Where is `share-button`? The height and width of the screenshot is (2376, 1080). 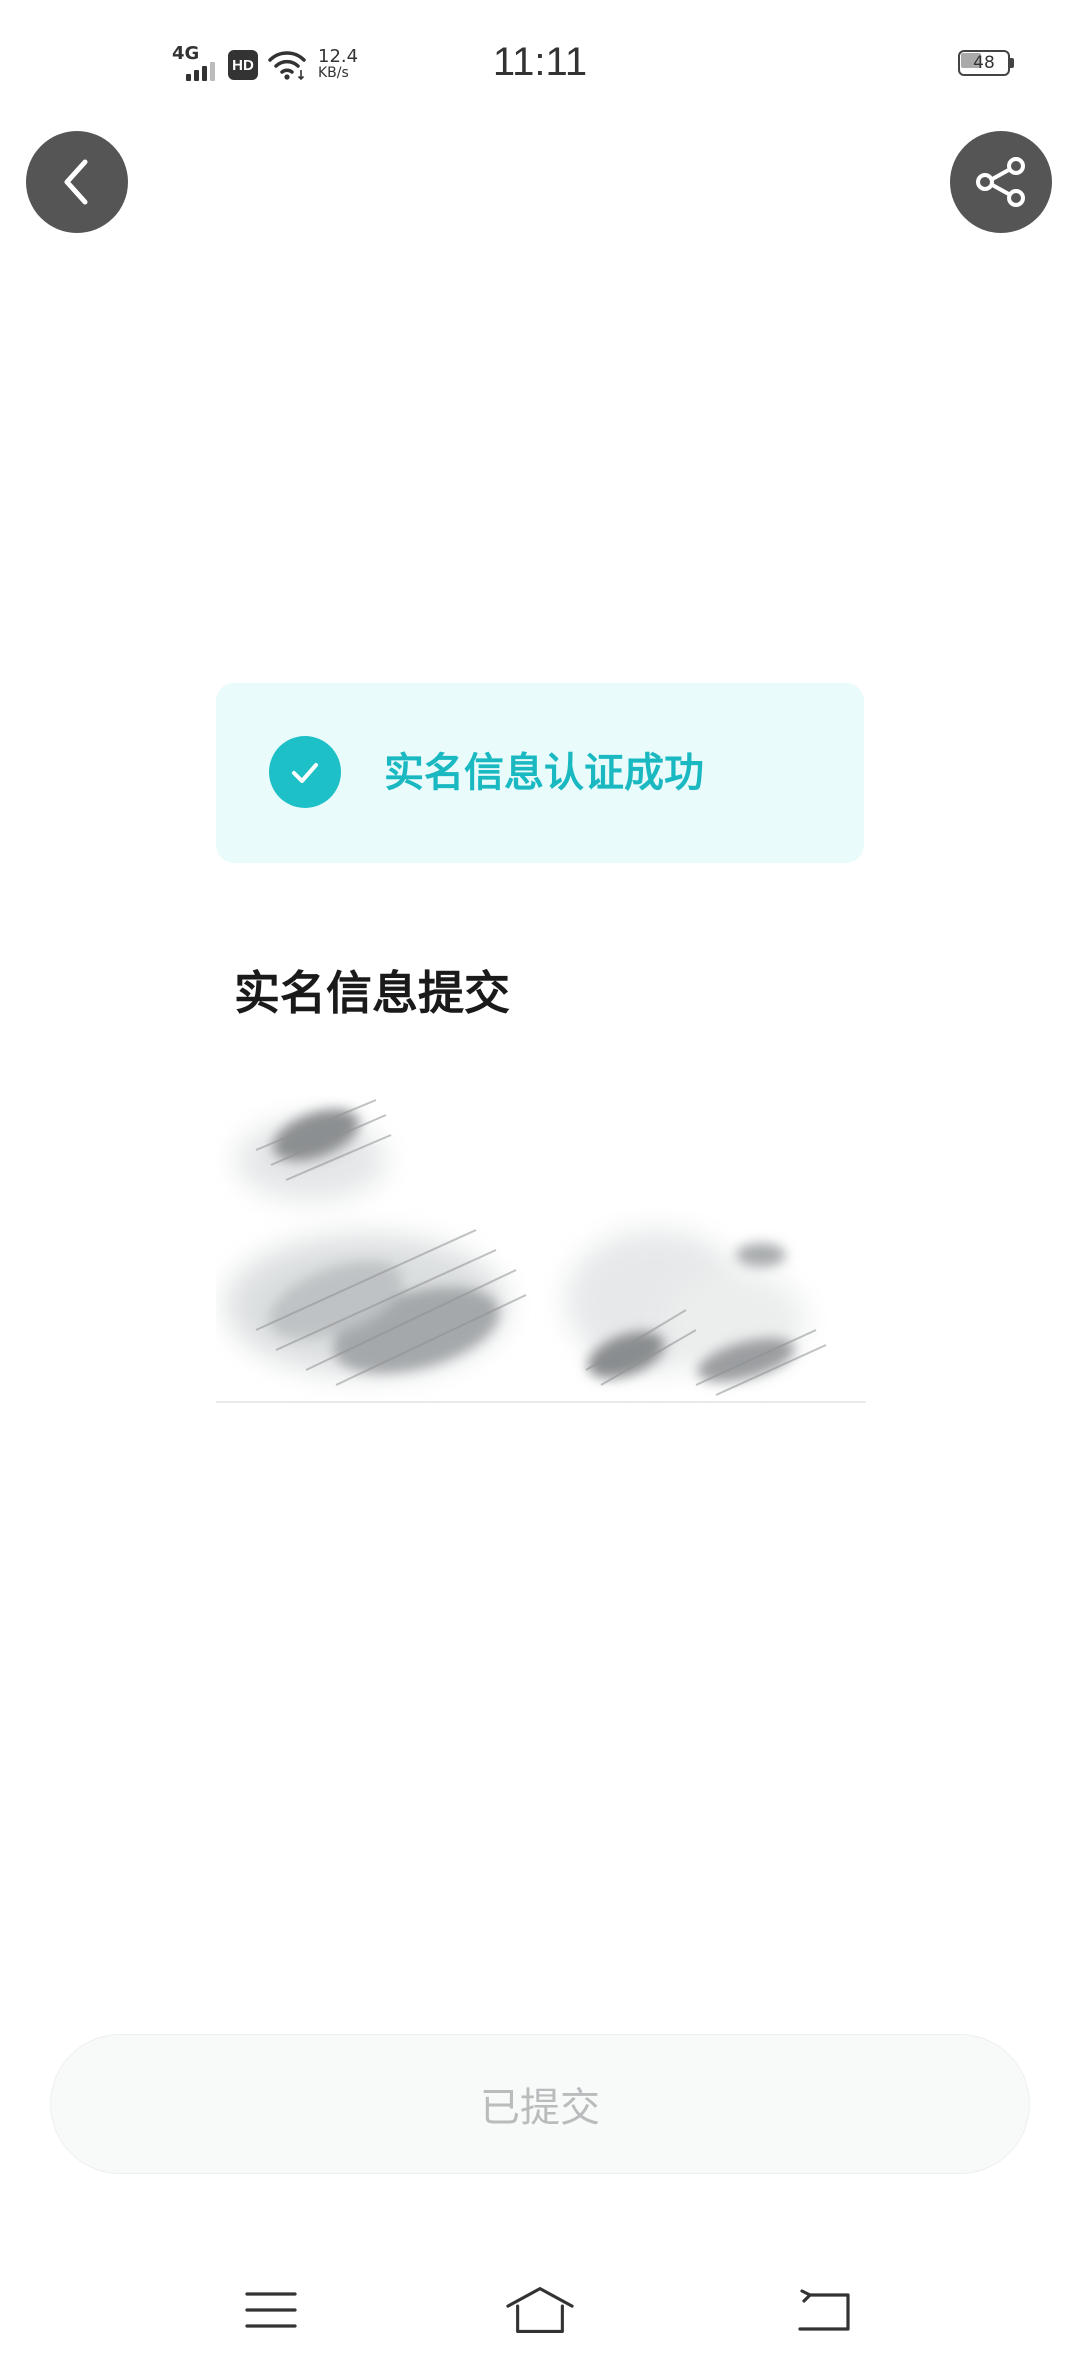 share-button is located at coordinates (1001, 182).